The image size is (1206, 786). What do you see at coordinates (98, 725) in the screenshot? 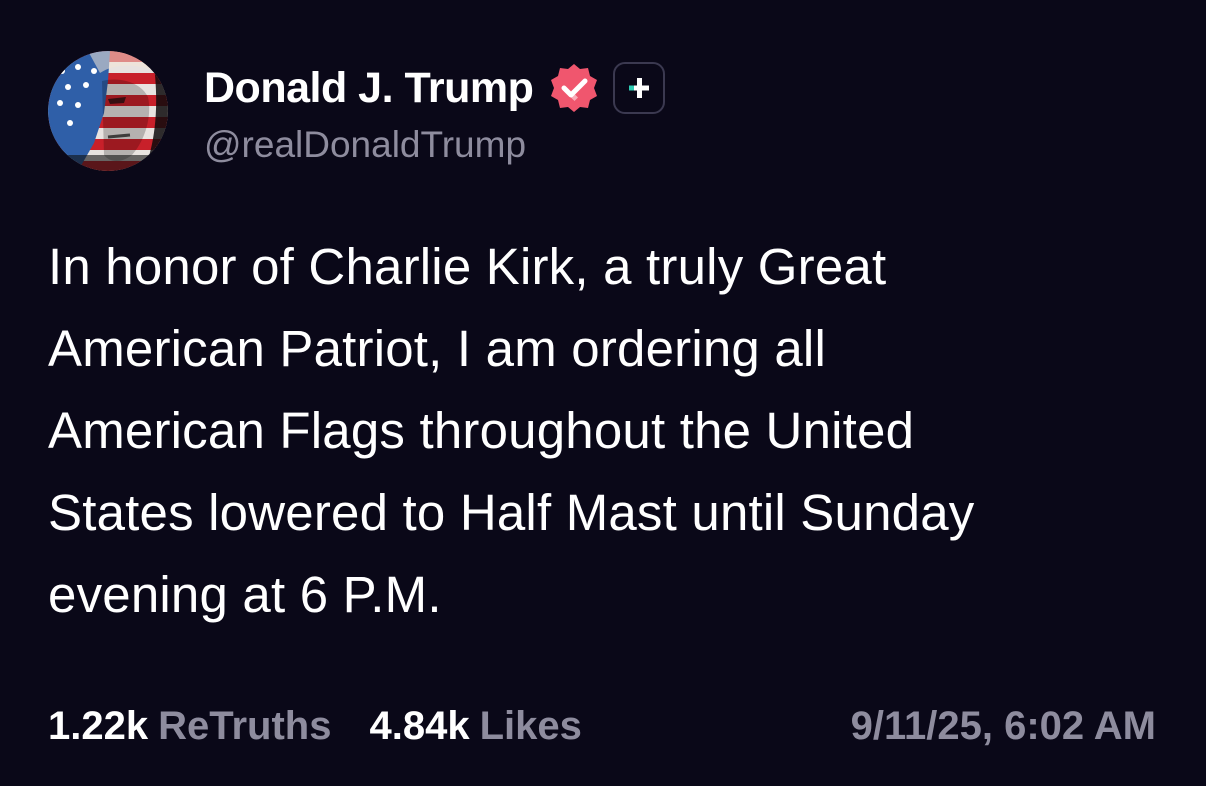
I see `retruths-count: 1.22k` at bounding box center [98, 725].